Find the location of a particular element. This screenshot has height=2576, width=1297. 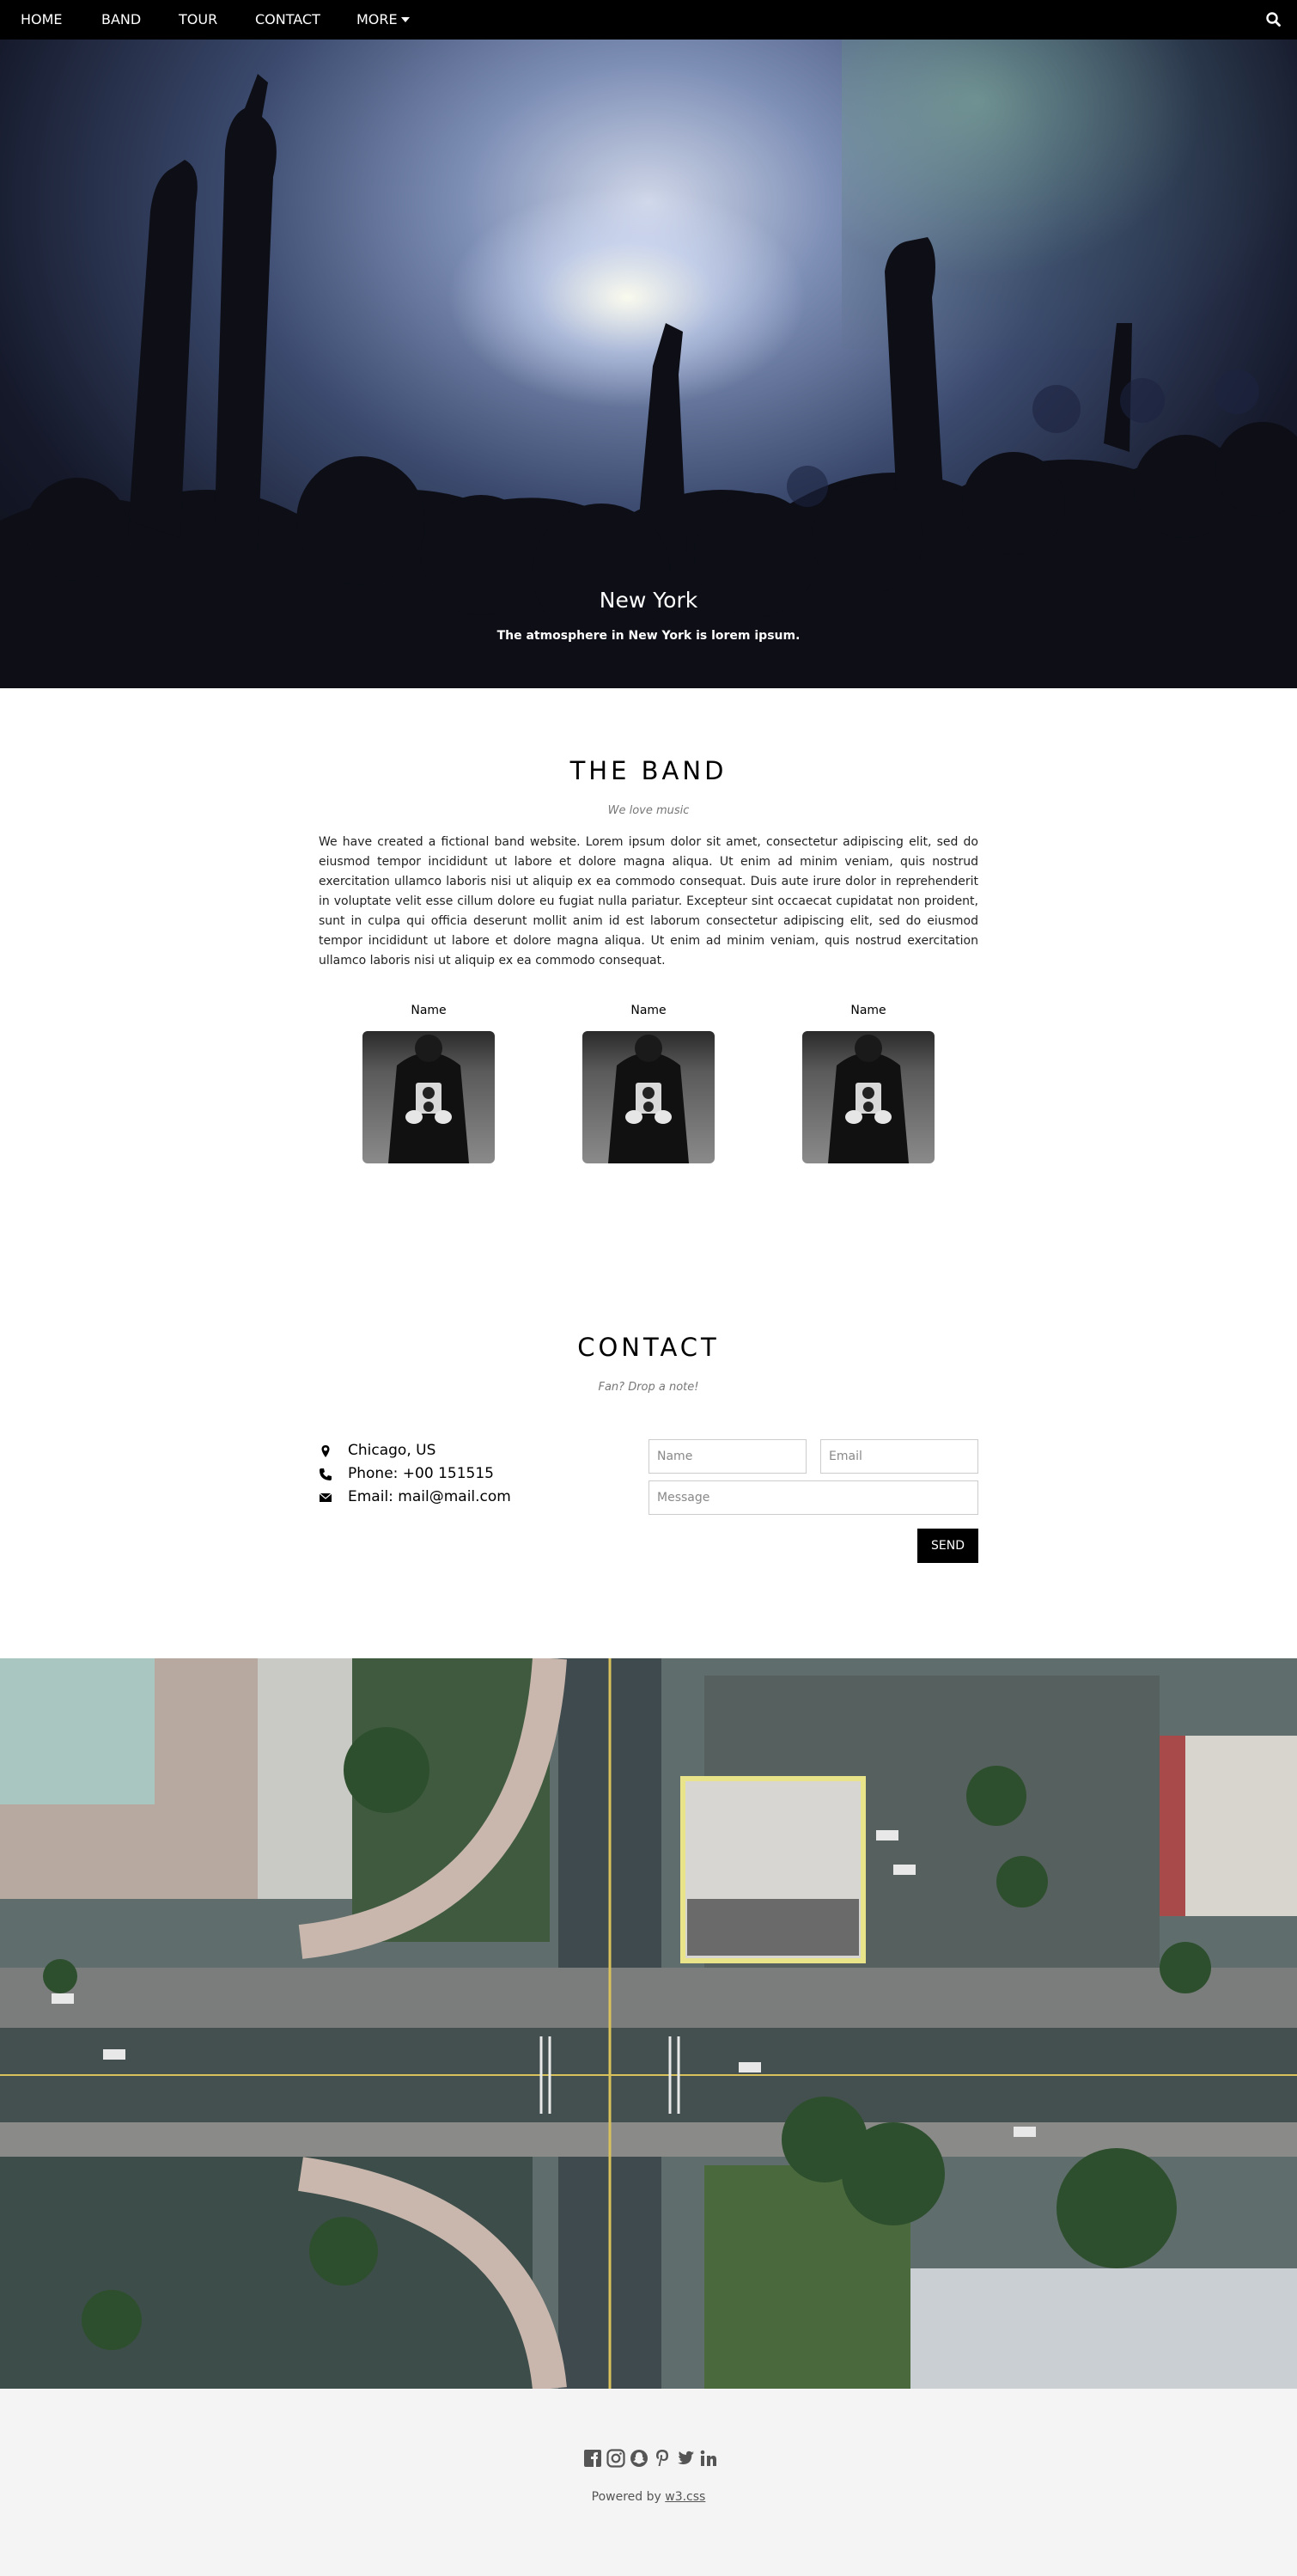

hero-title: New York is located at coordinates (648, 600).